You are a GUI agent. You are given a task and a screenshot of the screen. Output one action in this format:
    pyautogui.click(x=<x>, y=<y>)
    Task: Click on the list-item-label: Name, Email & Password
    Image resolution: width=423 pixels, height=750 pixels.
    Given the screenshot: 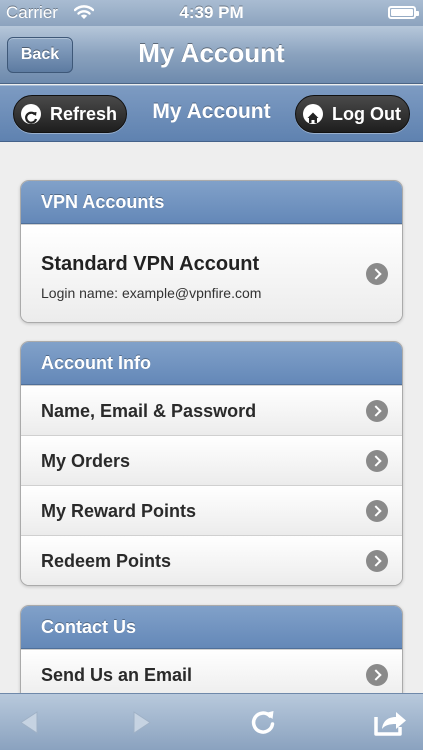 What is the action you would take?
    pyautogui.click(x=149, y=411)
    